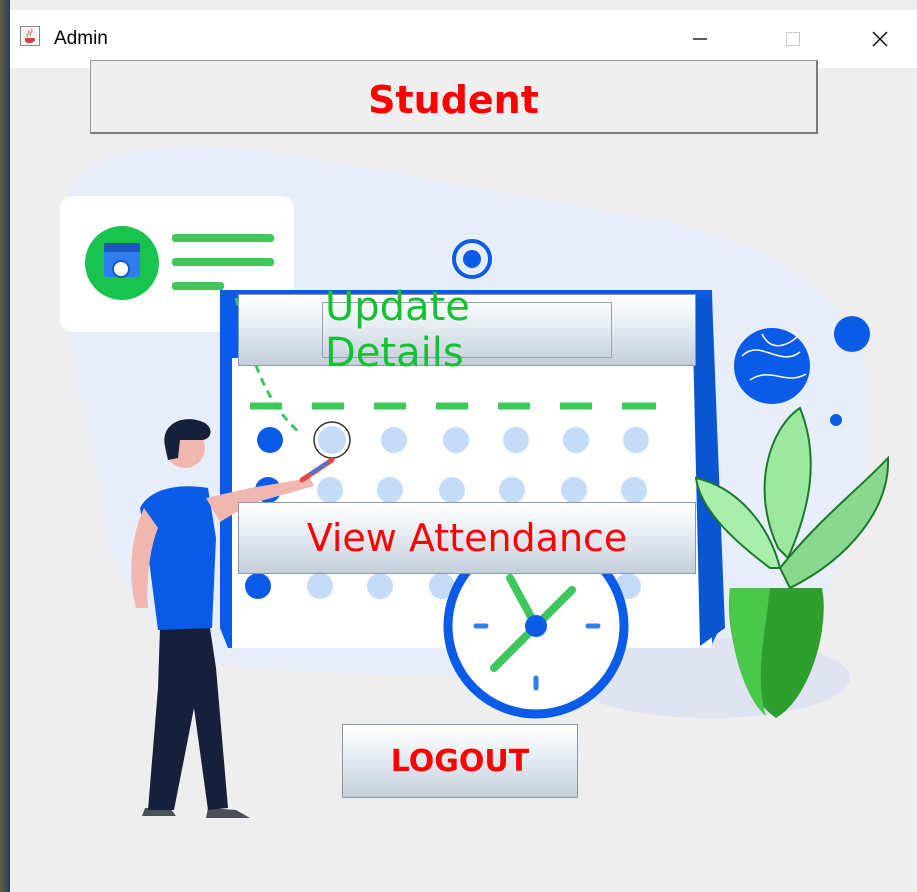 The height and width of the screenshot is (892, 917). What do you see at coordinates (30, 36) in the screenshot?
I see `java-coffee-icon` at bounding box center [30, 36].